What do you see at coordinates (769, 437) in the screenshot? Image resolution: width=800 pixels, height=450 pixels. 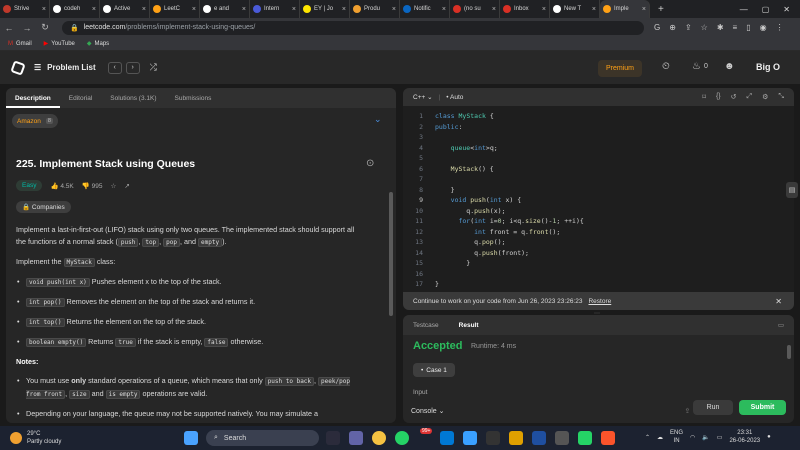 I see `notification-icon: ●` at bounding box center [769, 437].